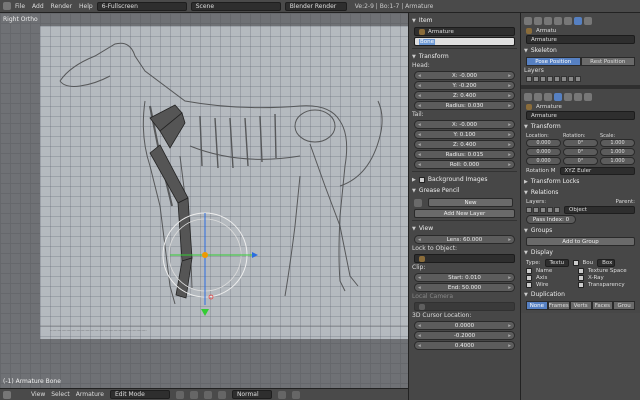 This screenshot has height=400, width=640. What do you see at coordinates (617, 161) in the screenshot?
I see `scale-z-field: 1.000` at bounding box center [617, 161].